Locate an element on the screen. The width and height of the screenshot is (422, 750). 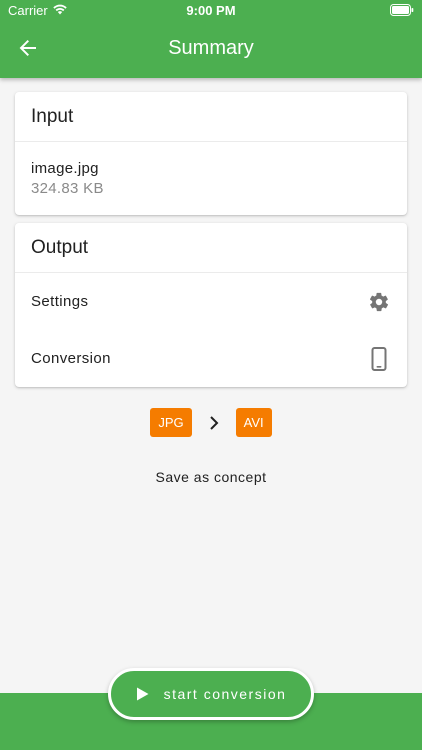
play-icon is located at coordinates (143, 694).